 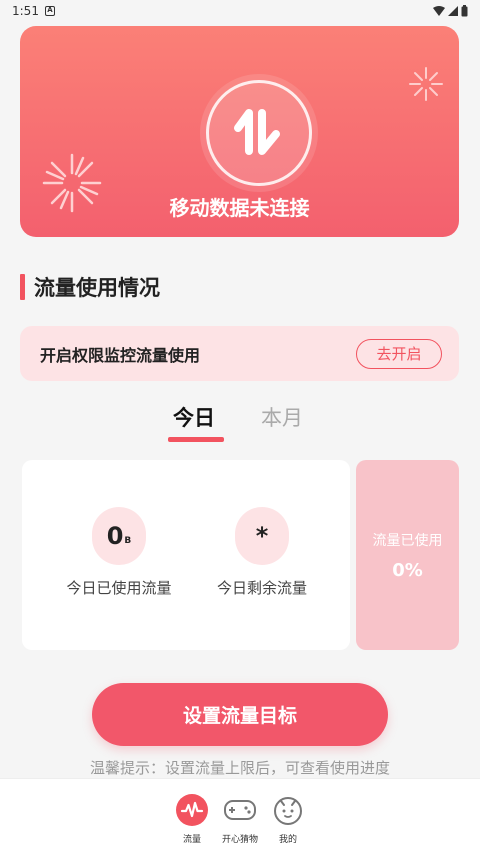 What do you see at coordinates (119, 588) in the screenshot?
I see `used-label: 今日已使用流量` at bounding box center [119, 588].